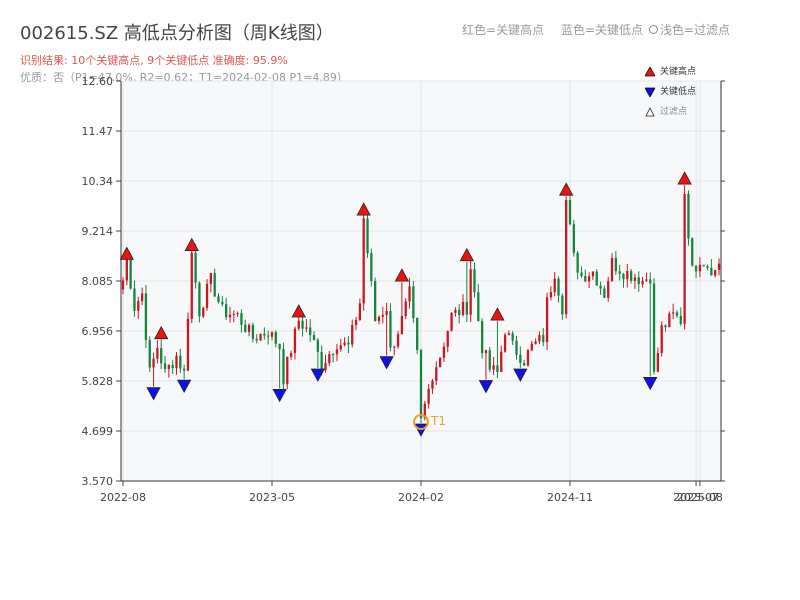 The width and height of the screenshot is (800, 600). Describe the element at coordinates (98, 331) in the screenshot. I see `y-tick-label: 6.956` at that location.